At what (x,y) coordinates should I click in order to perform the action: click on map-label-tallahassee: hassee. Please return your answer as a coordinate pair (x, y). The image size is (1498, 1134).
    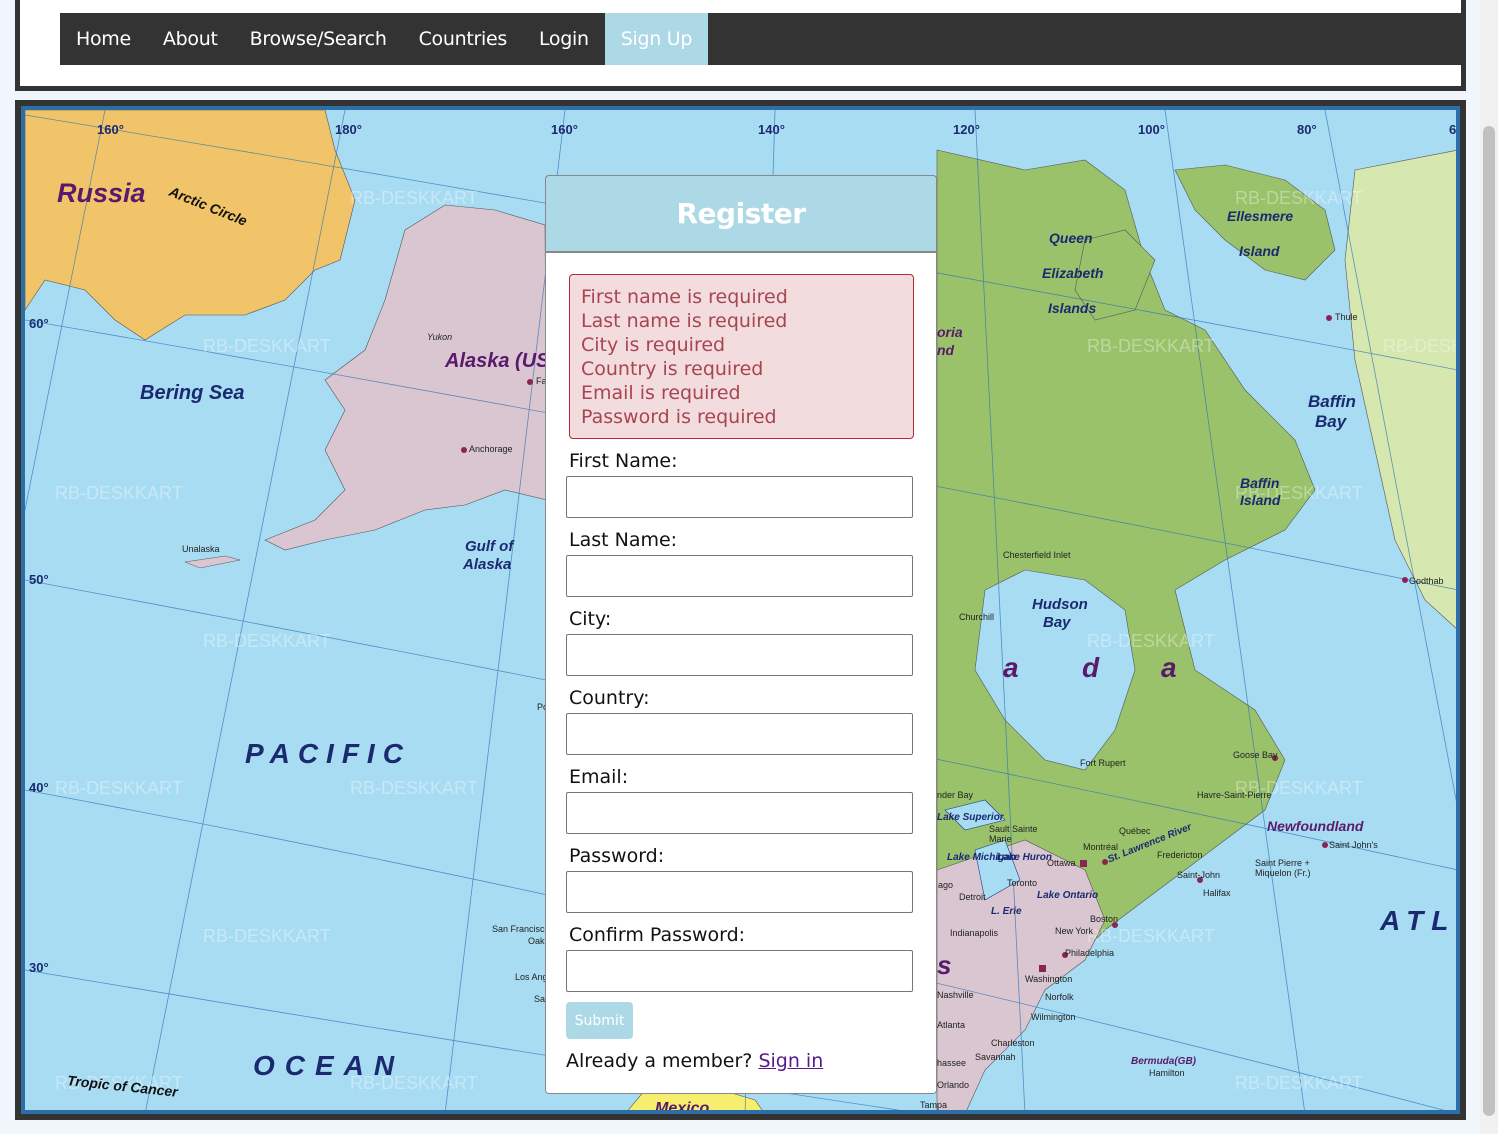
    Looking at the image, I should click on (952, 1063).